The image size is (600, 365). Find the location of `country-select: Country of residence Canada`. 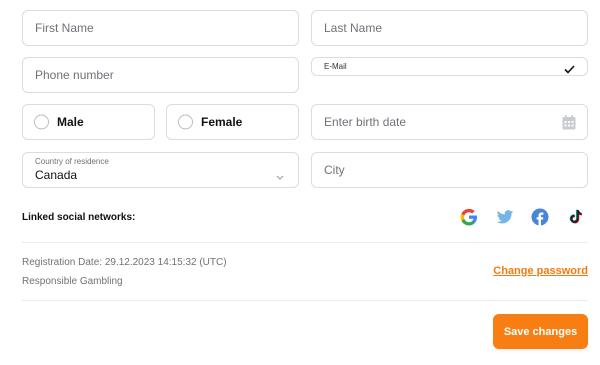

country-select: Country of residence Canada is located at coordinates (160, 170).